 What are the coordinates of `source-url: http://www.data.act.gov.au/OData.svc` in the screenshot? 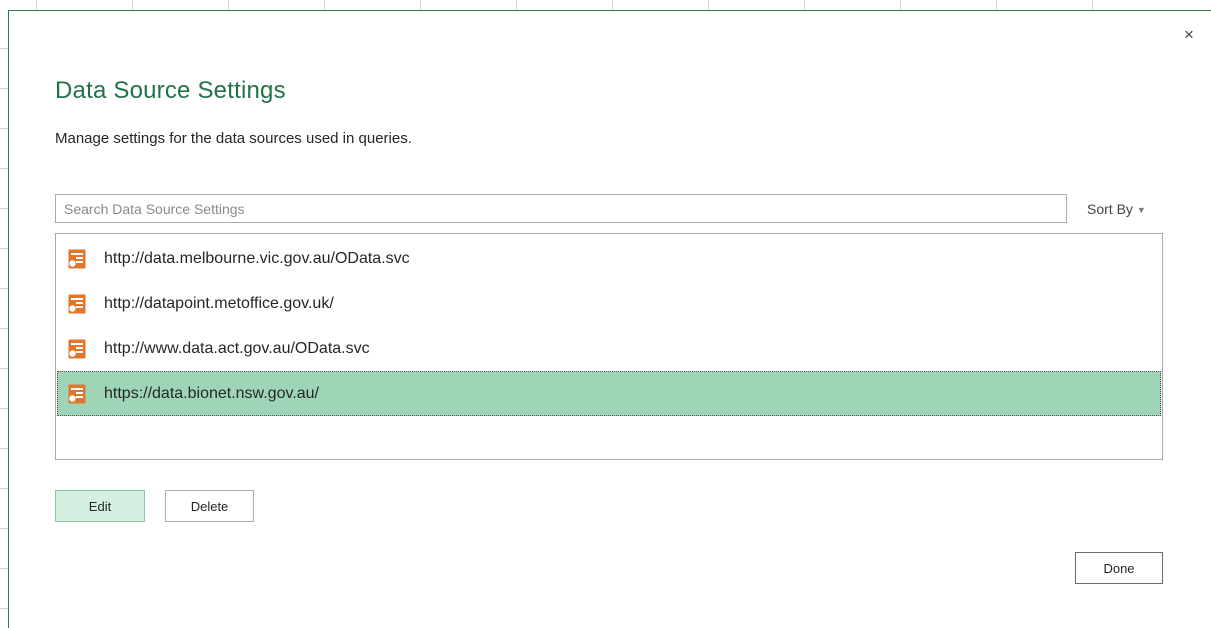 It's located at (237, 348).